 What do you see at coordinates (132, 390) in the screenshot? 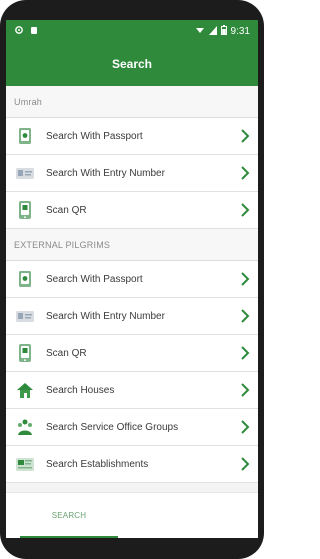
I see `list-item-search-houses: Search Houses` at bounding box center [132, 390].